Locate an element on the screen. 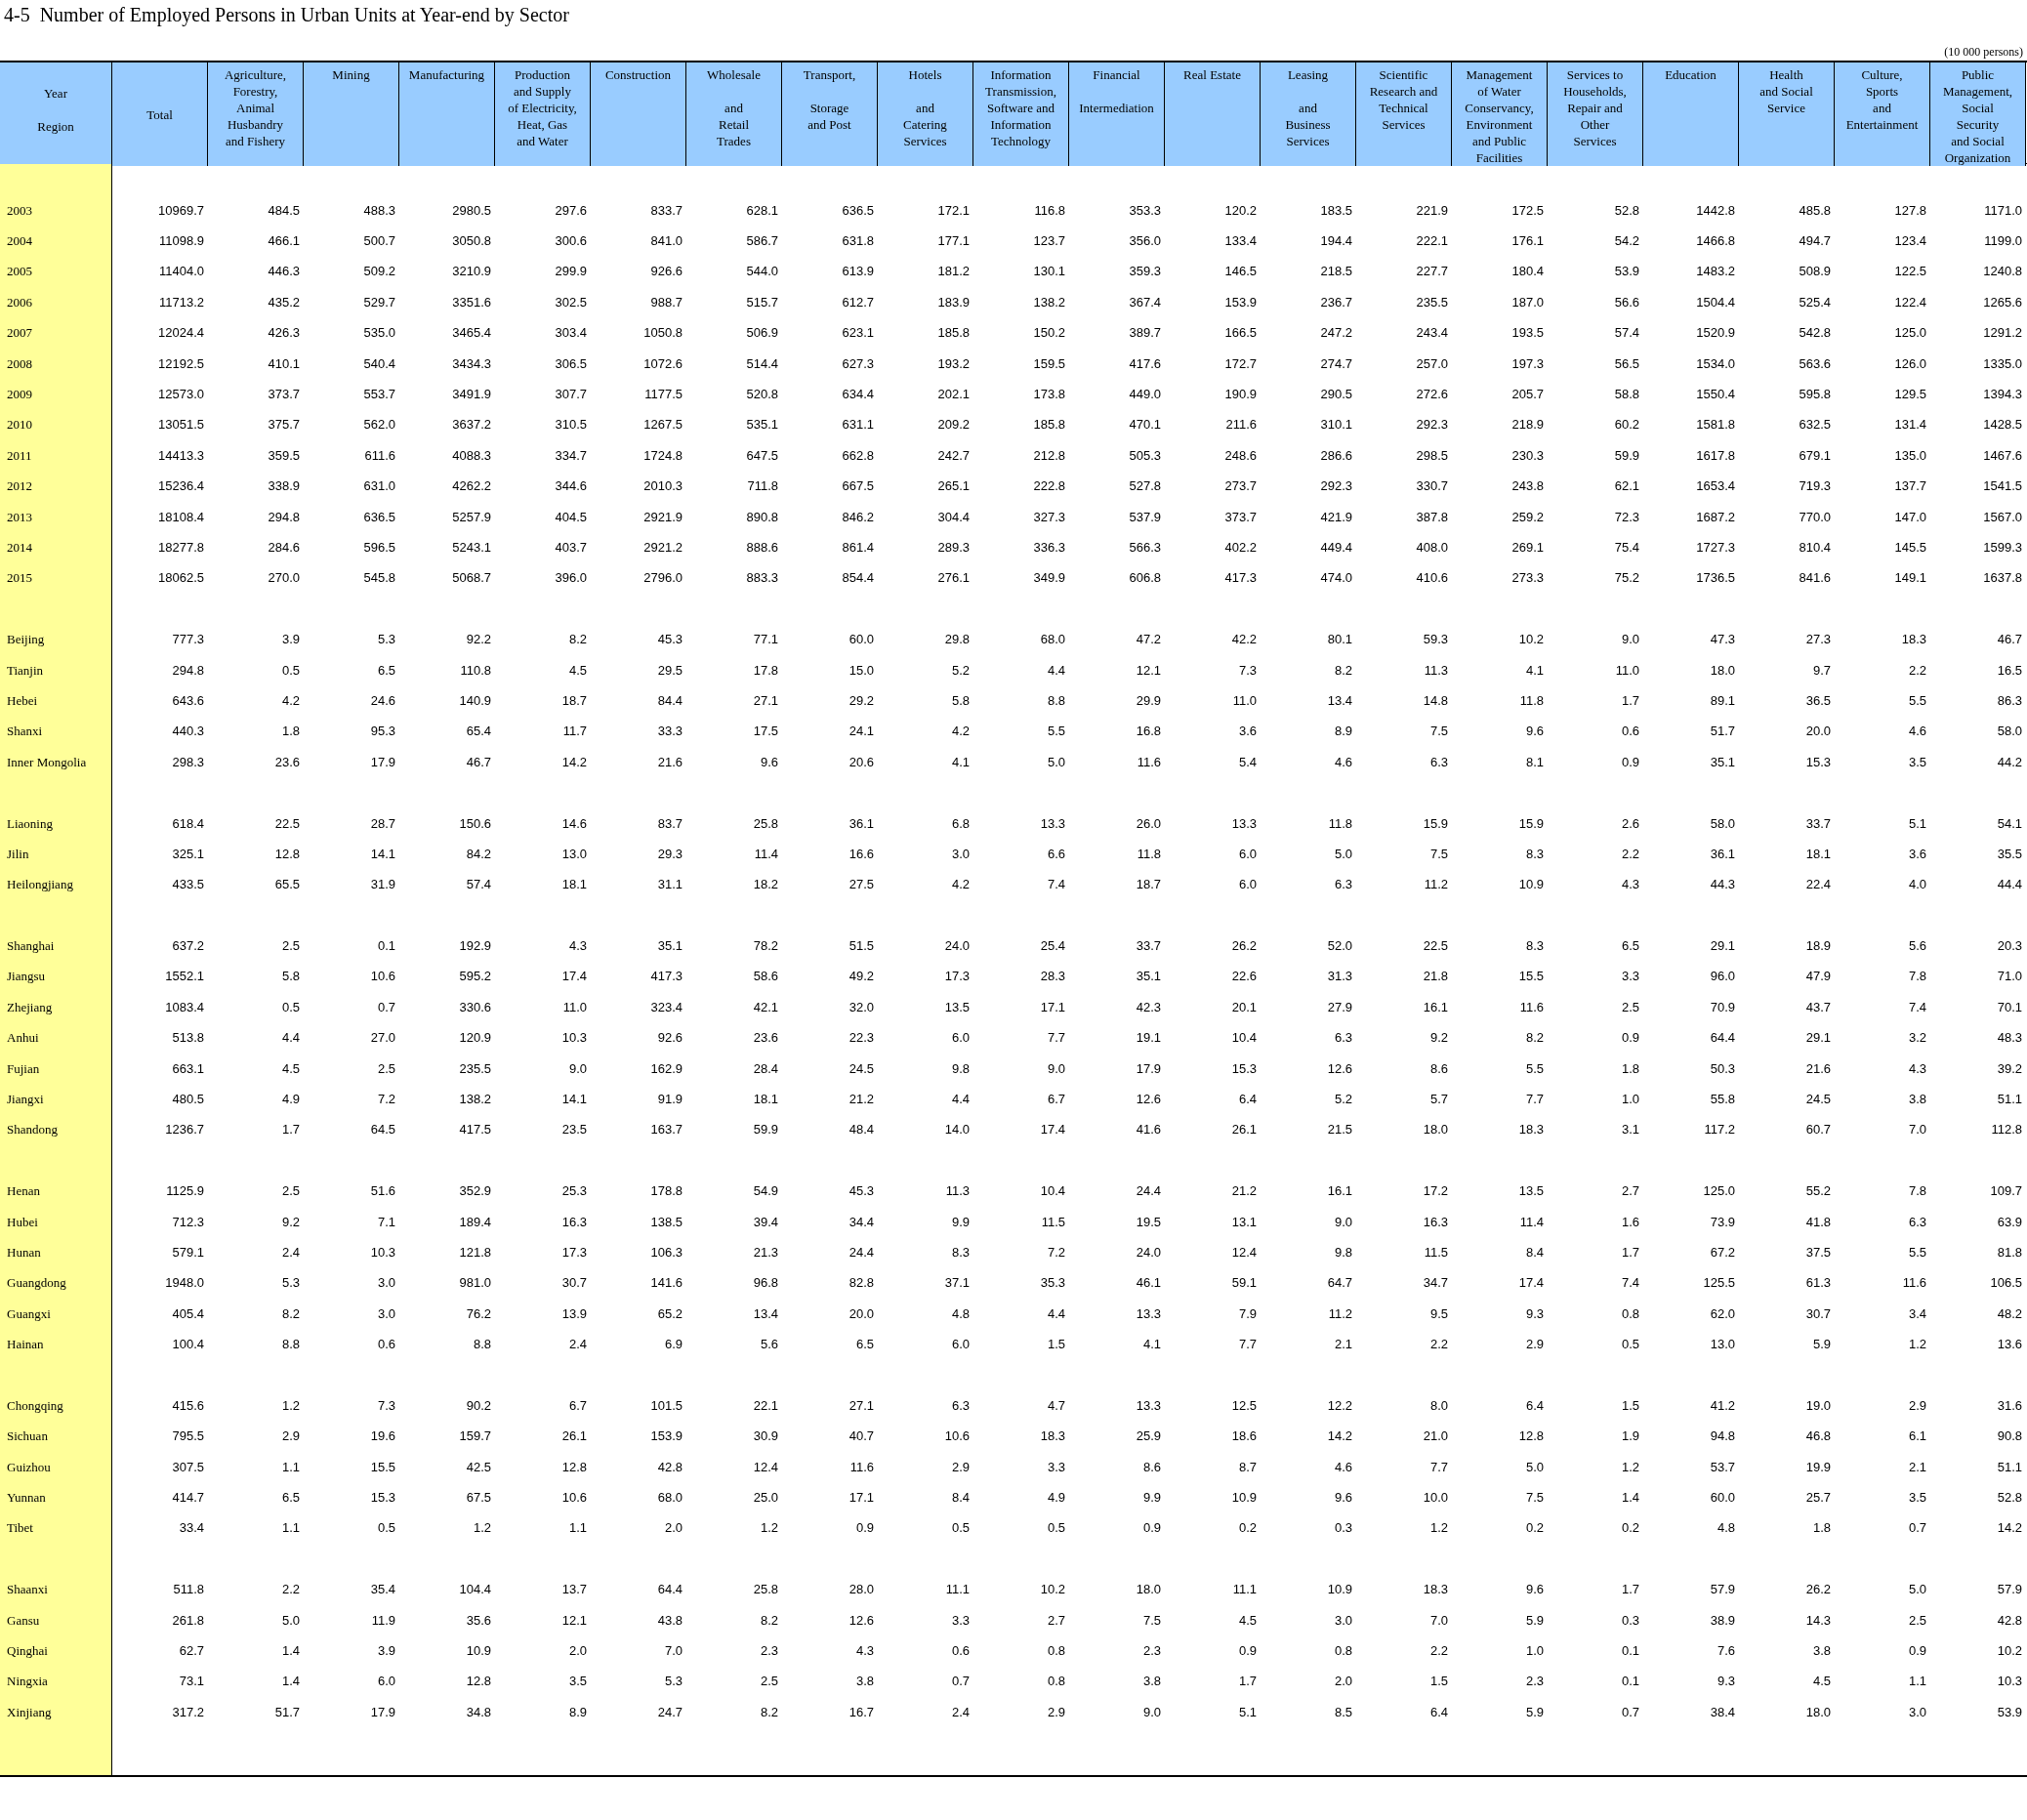 This screenshot has height=1820, width=2027. table-cell: 84.2 is located at coordinates (478, 854).